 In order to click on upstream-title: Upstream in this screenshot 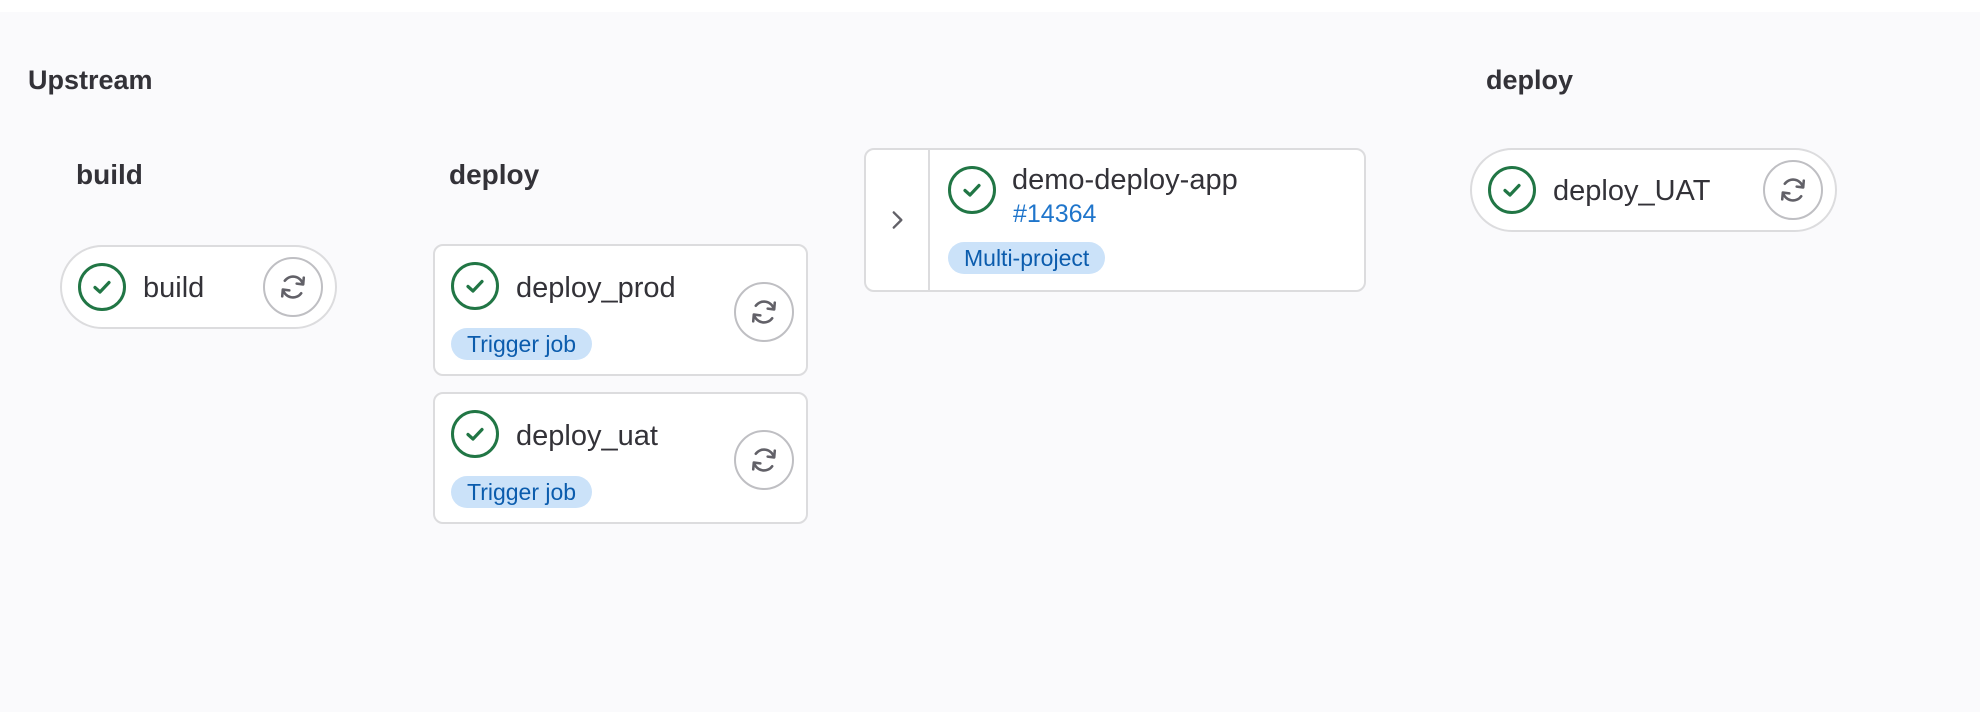, I will do `click(90, 80)`.